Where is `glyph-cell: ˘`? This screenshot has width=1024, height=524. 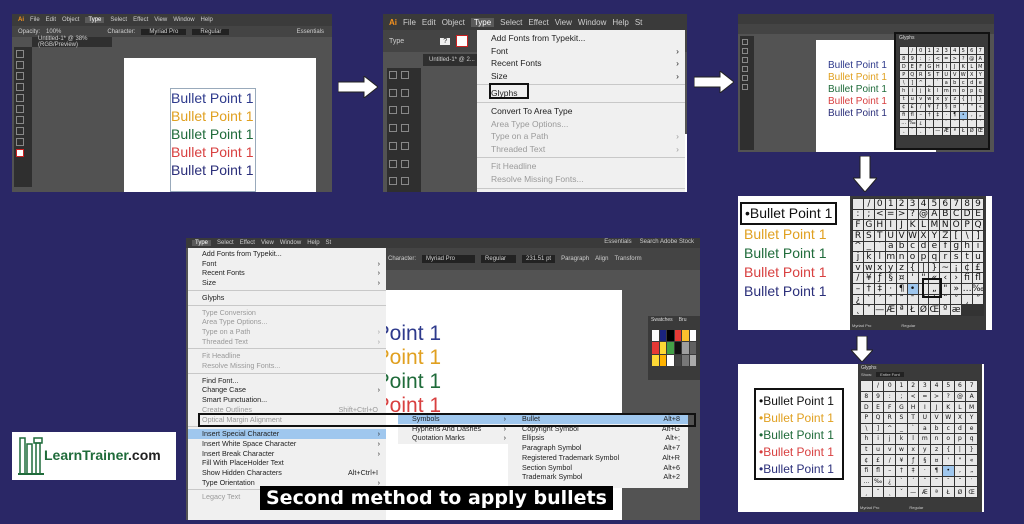 glyph-cell: ˘ is located at coordinates (972, 123).